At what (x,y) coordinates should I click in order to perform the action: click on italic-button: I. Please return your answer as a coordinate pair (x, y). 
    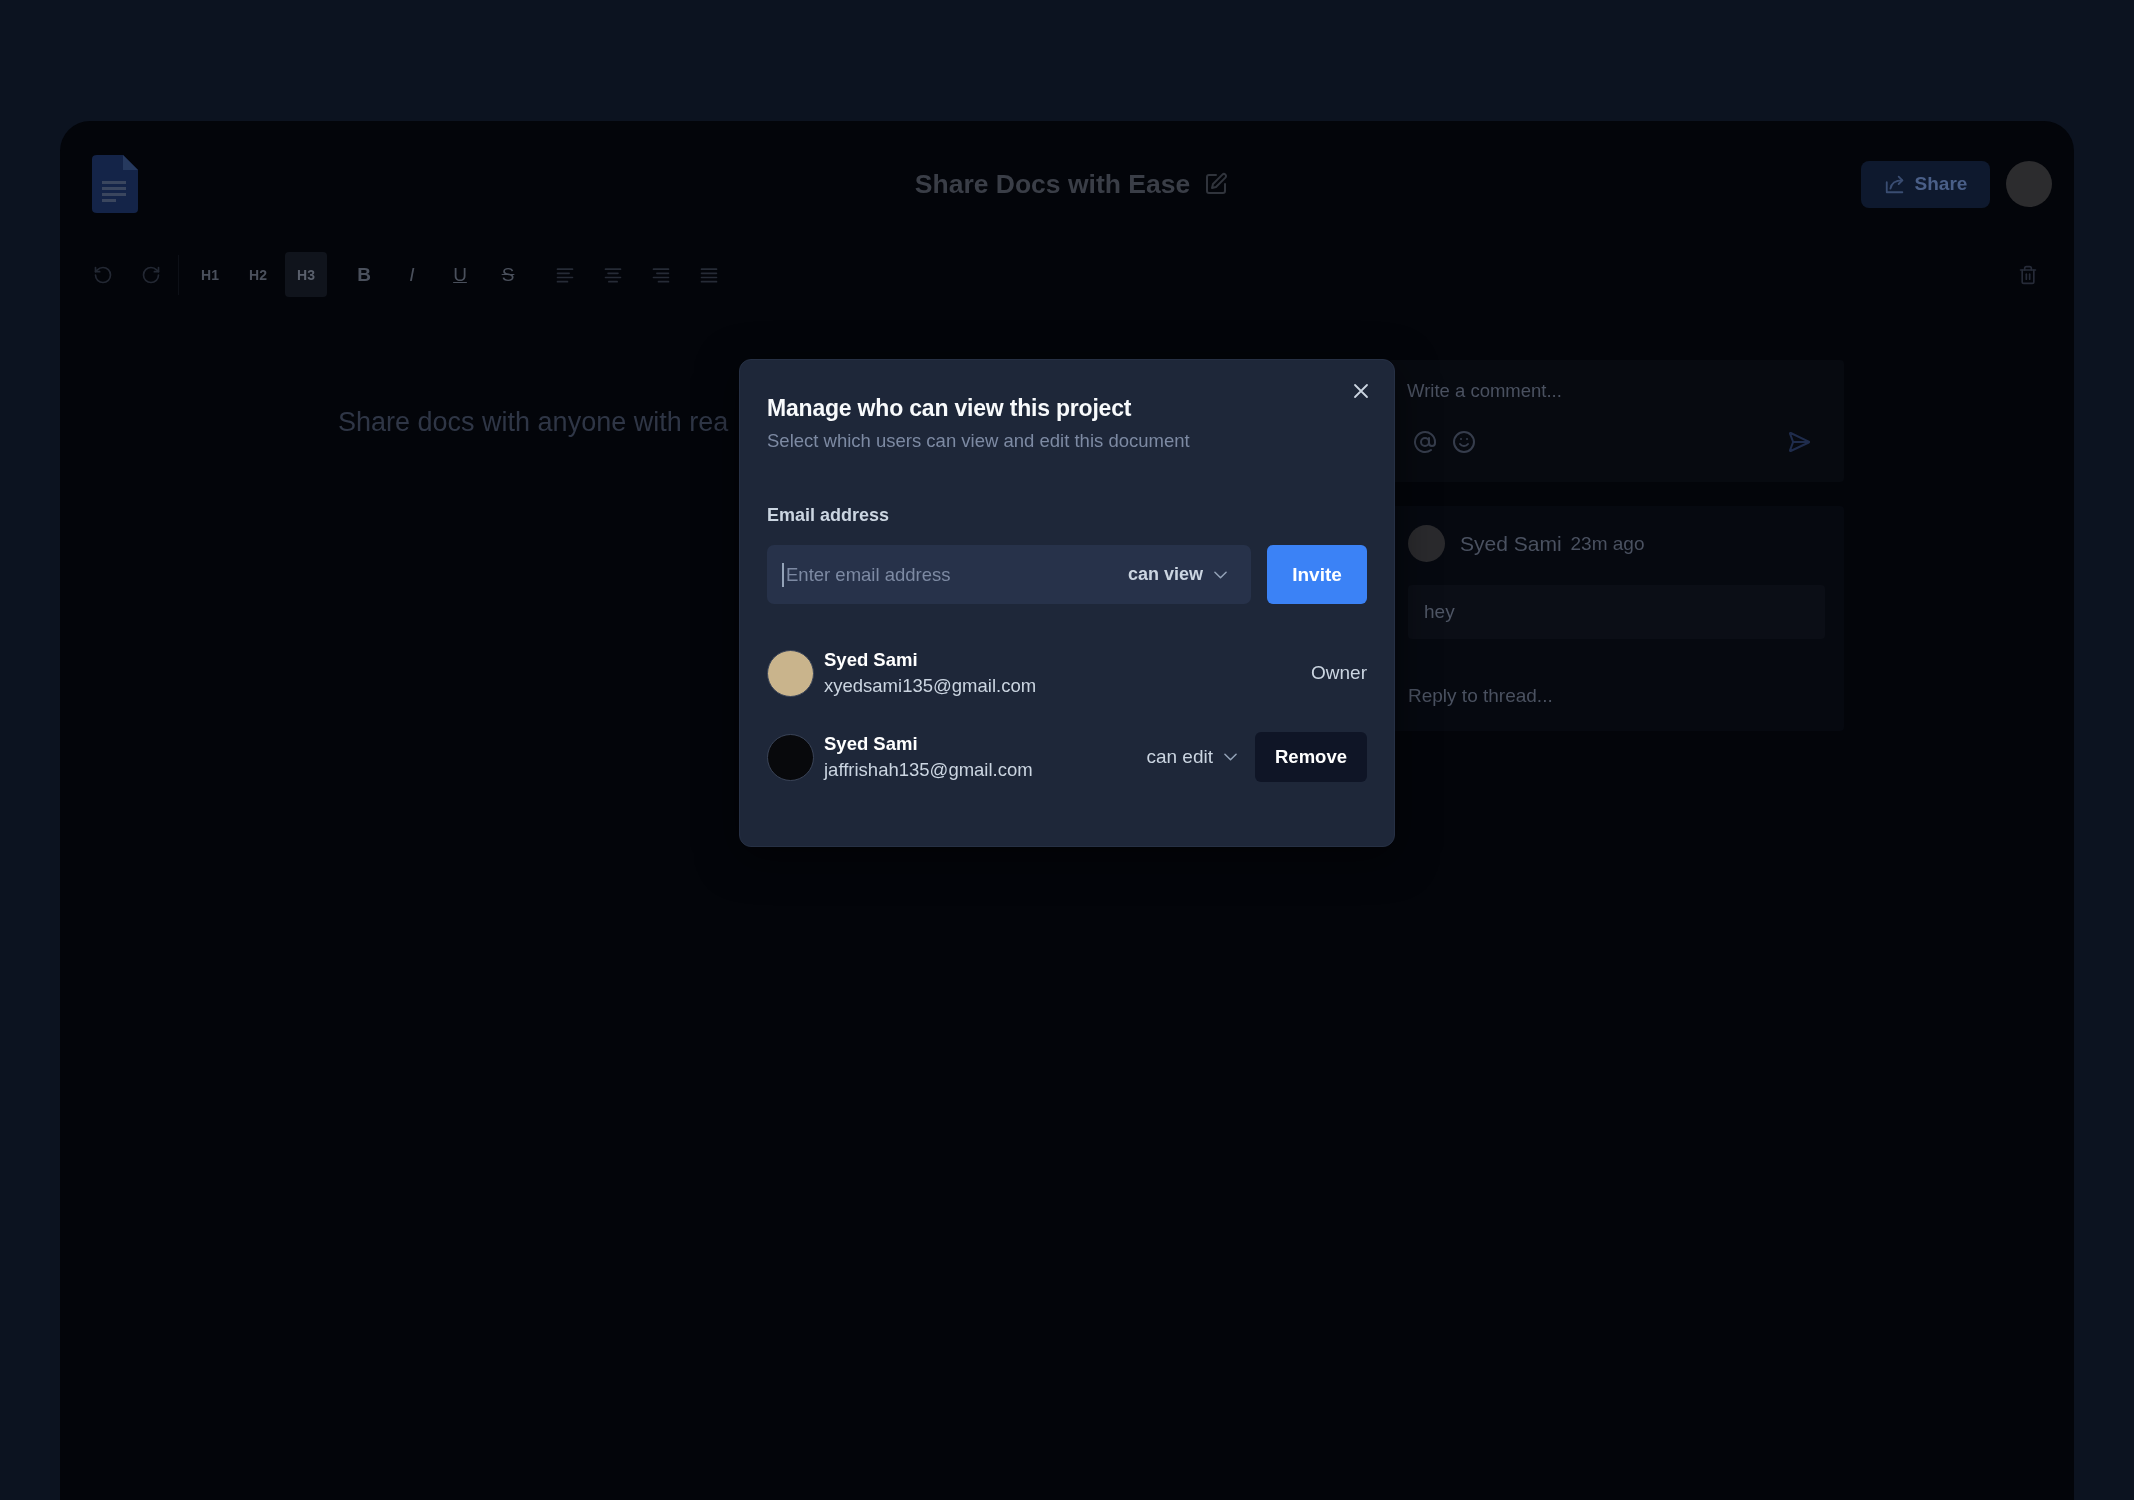
    Looking at the image, I should click on (412, 274).